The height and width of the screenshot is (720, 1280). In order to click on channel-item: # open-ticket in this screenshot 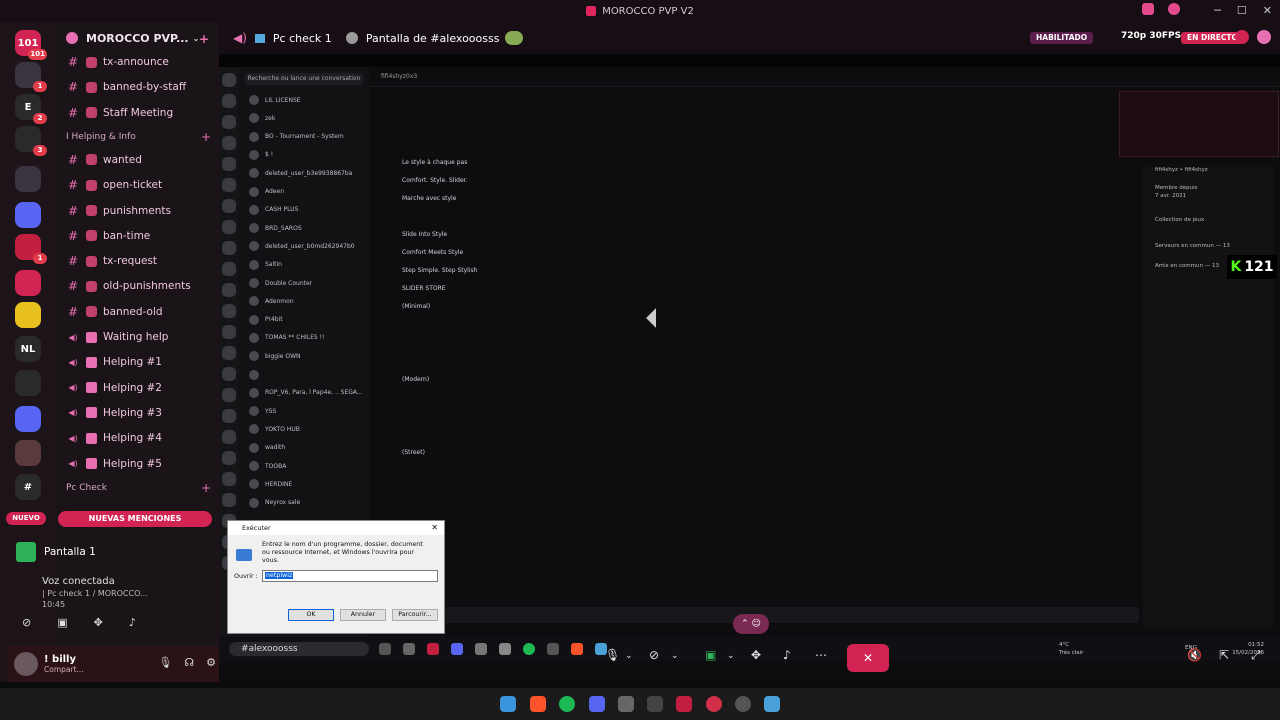, I will do `click(139, 185)`.